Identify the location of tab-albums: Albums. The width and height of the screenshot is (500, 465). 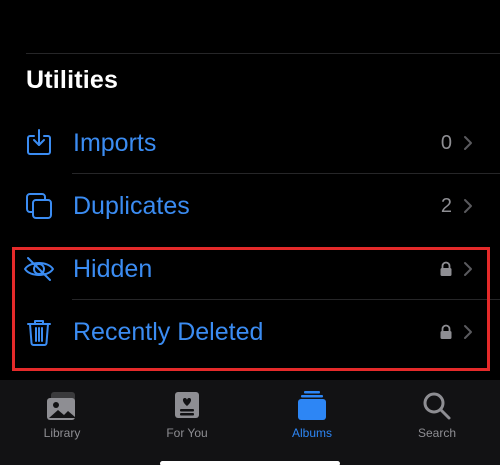
(312, 420).